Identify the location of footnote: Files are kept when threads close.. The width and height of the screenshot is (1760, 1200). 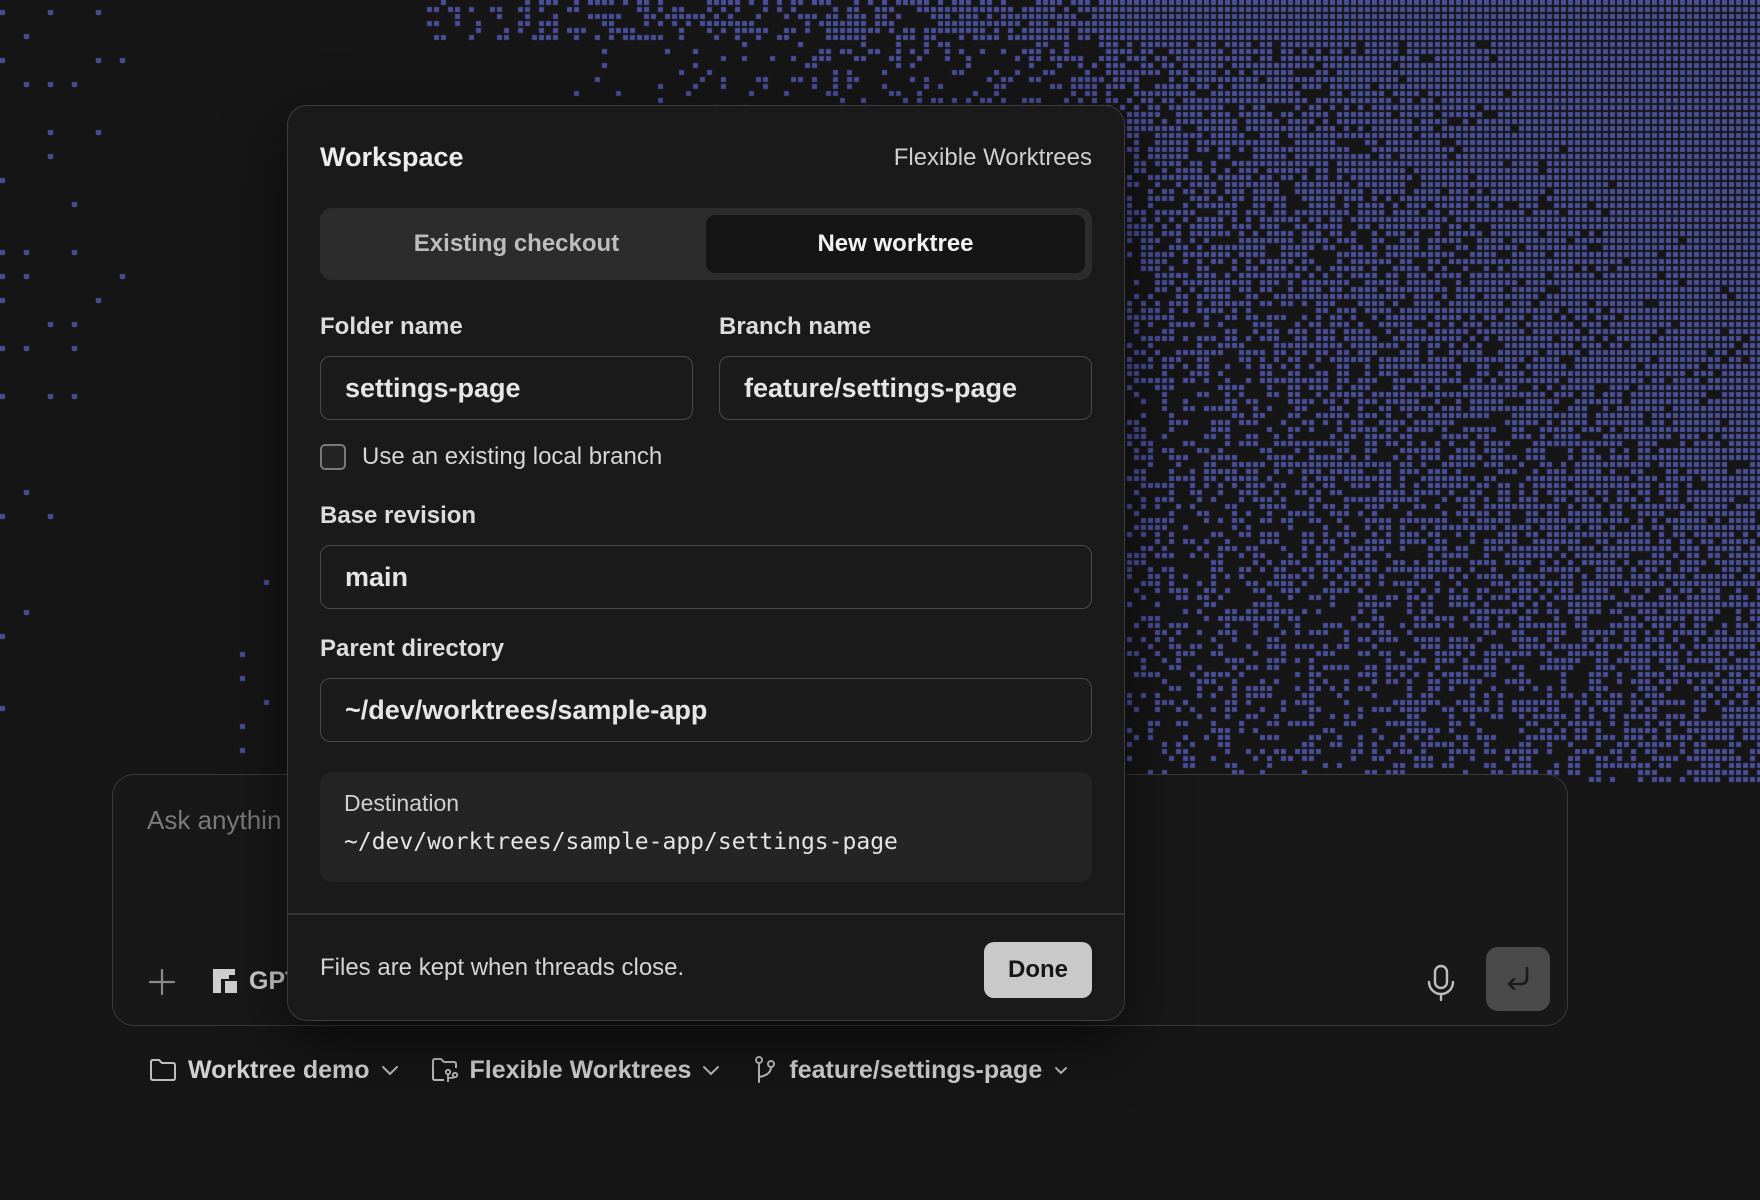
(502, 967).